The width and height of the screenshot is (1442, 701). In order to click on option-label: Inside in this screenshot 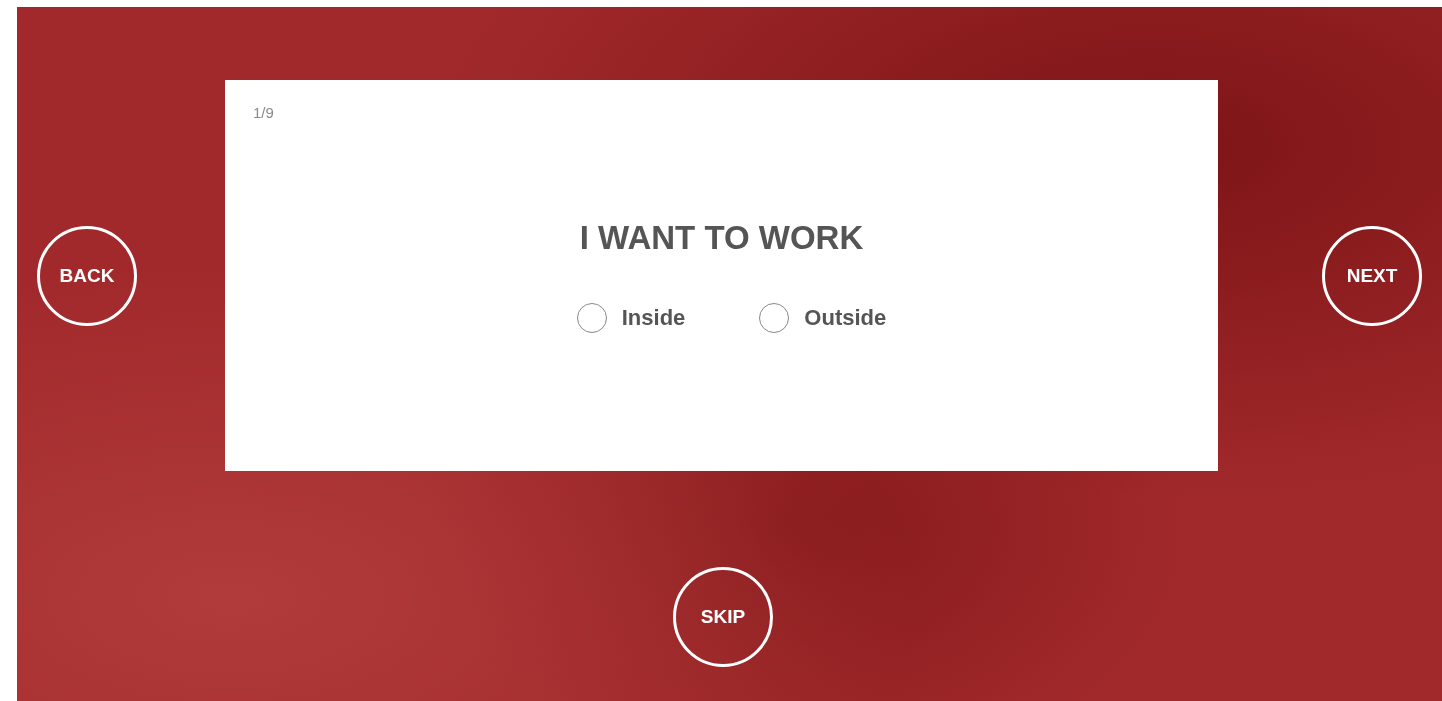, I will do `click(653, 318)`.